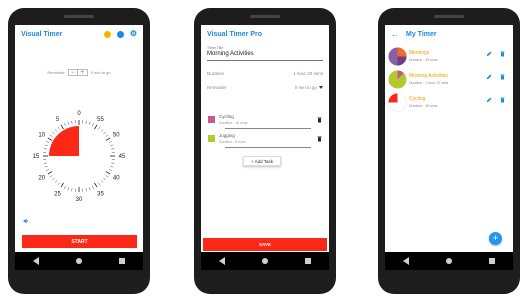 Image resolution: width=531 pixels, height=302 pixels. I want to click on reminder-row: Reminder − + 0 min to go, so click(79, 72).